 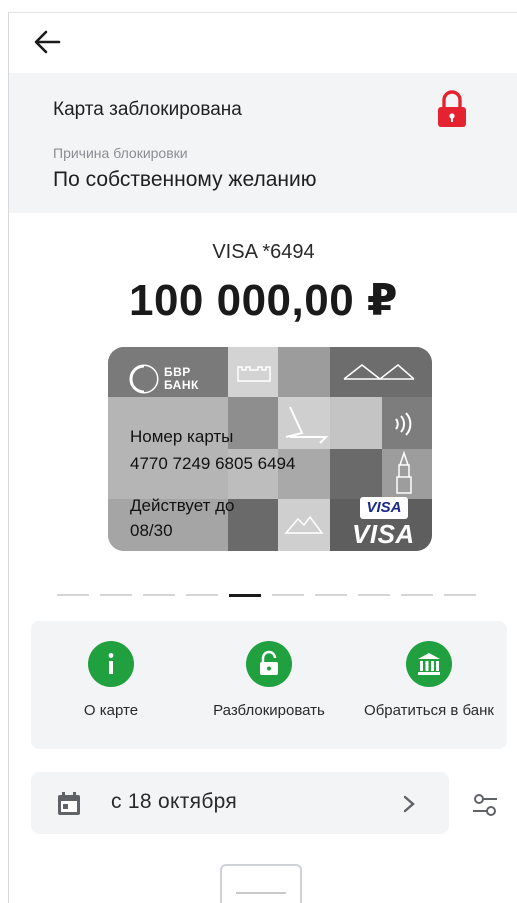 I want to click on kremlin-tower-icon, so click(x=404, y=472).